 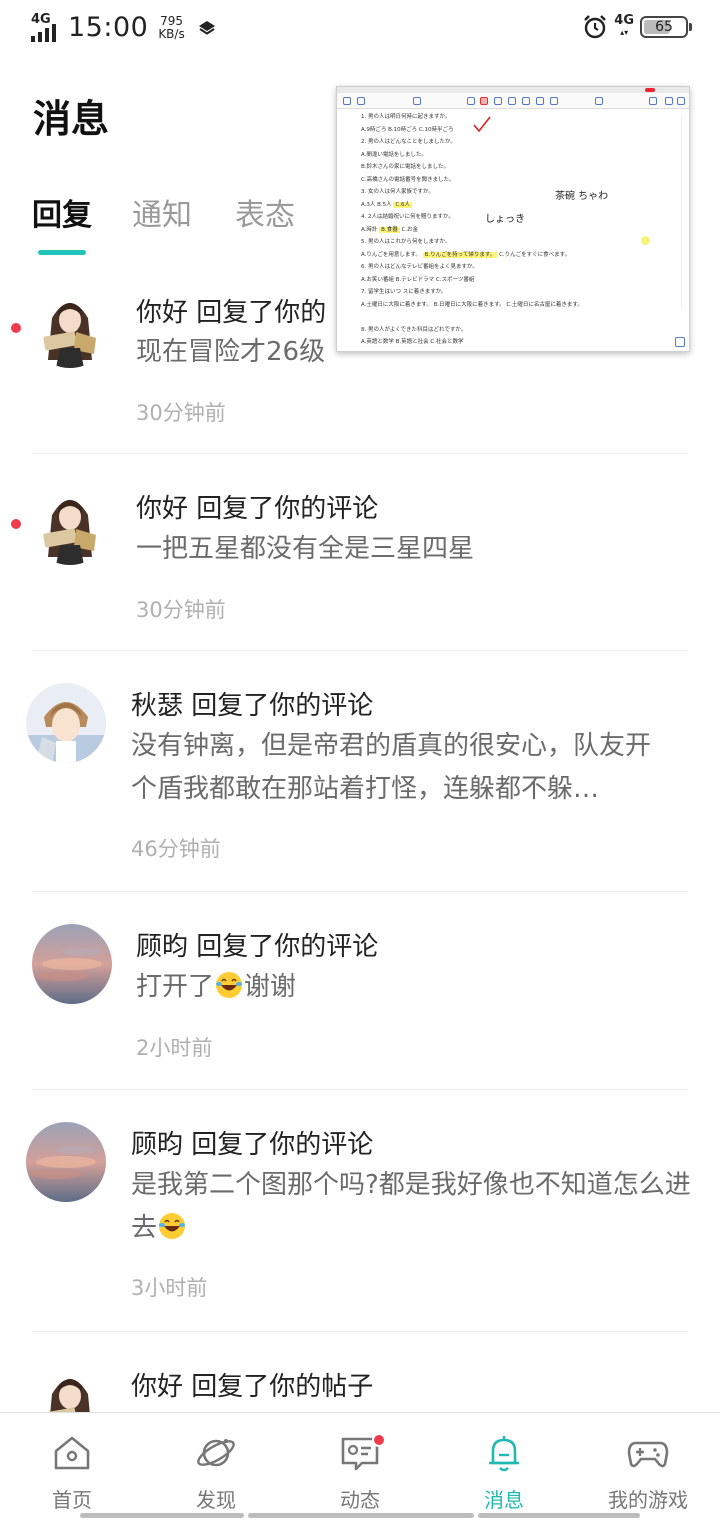 I want to click on message-body: 一把五星都没有全是三星四星, so click(x=305, y=549).